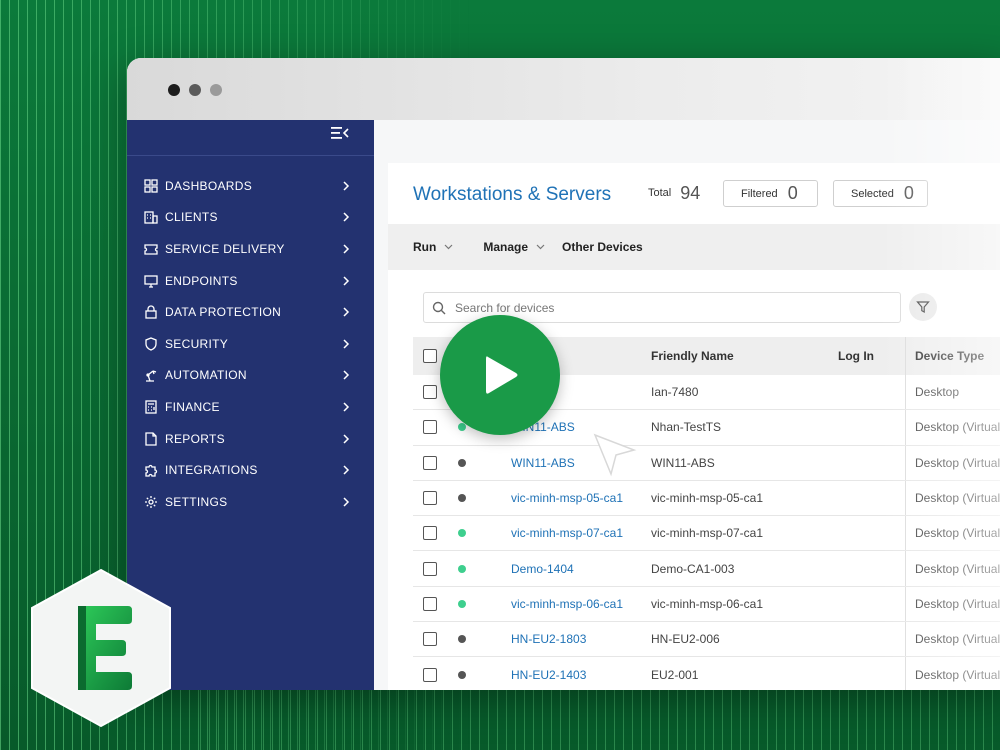 The width and height of the screenshot is (1000, 750). I want to click on other-devices-label: Other Devices, so click(602, 247).